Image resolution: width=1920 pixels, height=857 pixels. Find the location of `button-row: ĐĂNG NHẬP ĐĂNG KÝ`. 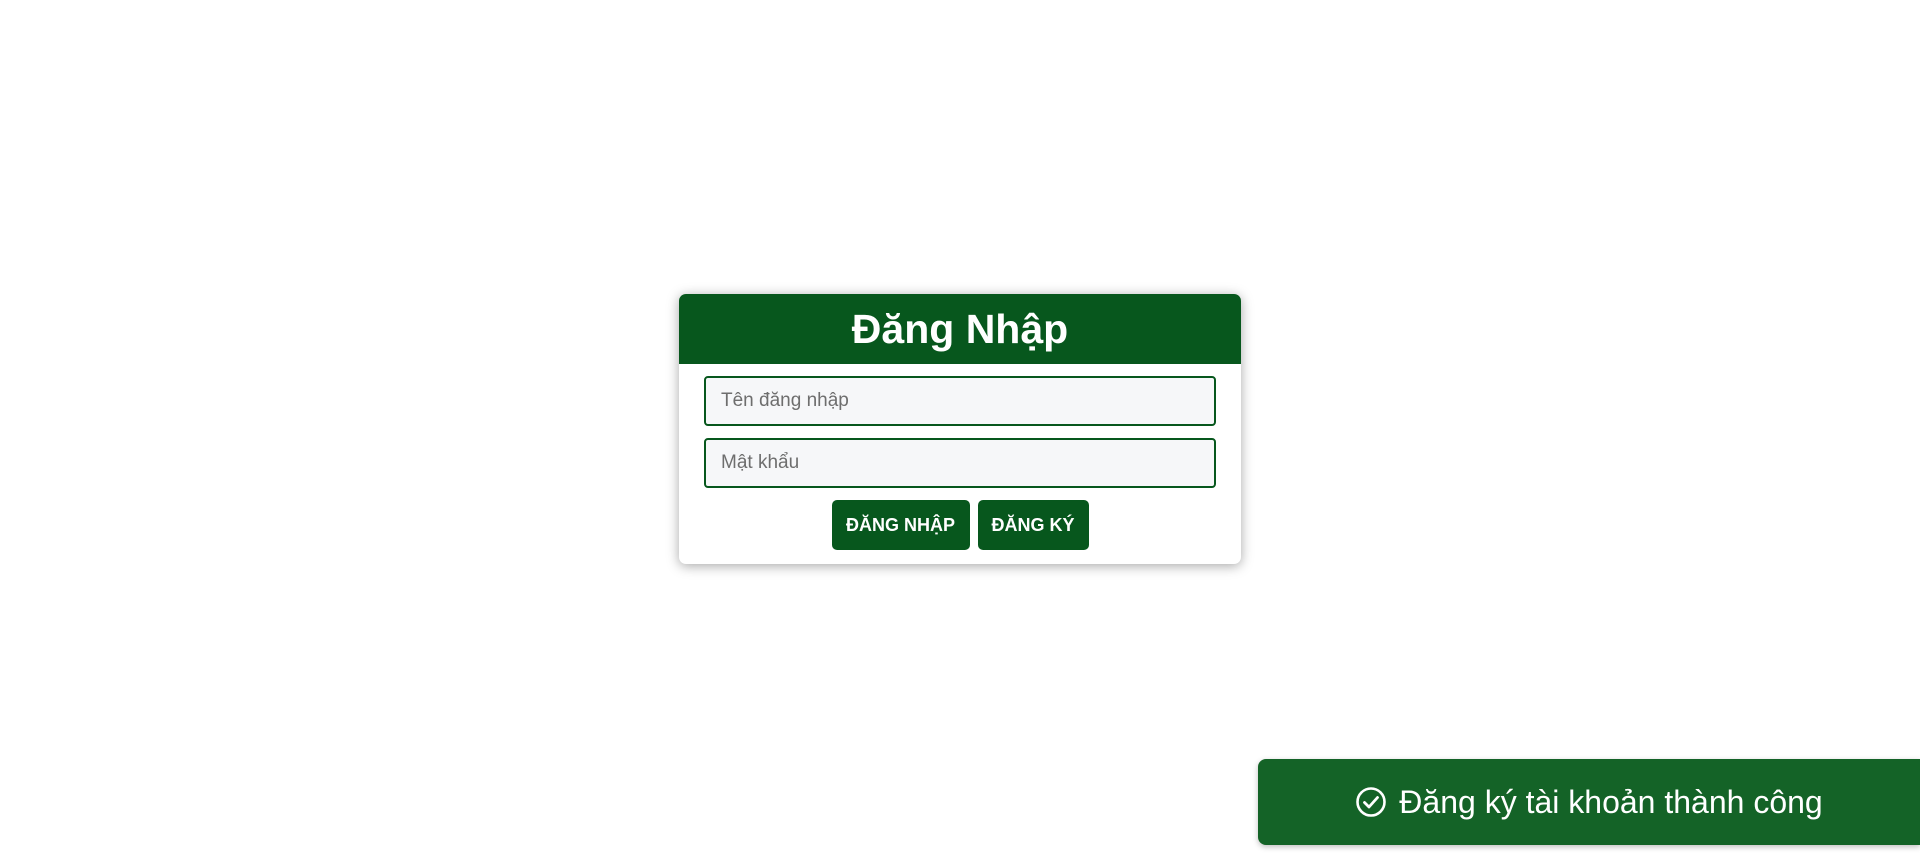

button-row: ĐĂNG NHẬP ĐĂNG KÝ is located at coordinates (960, 525).